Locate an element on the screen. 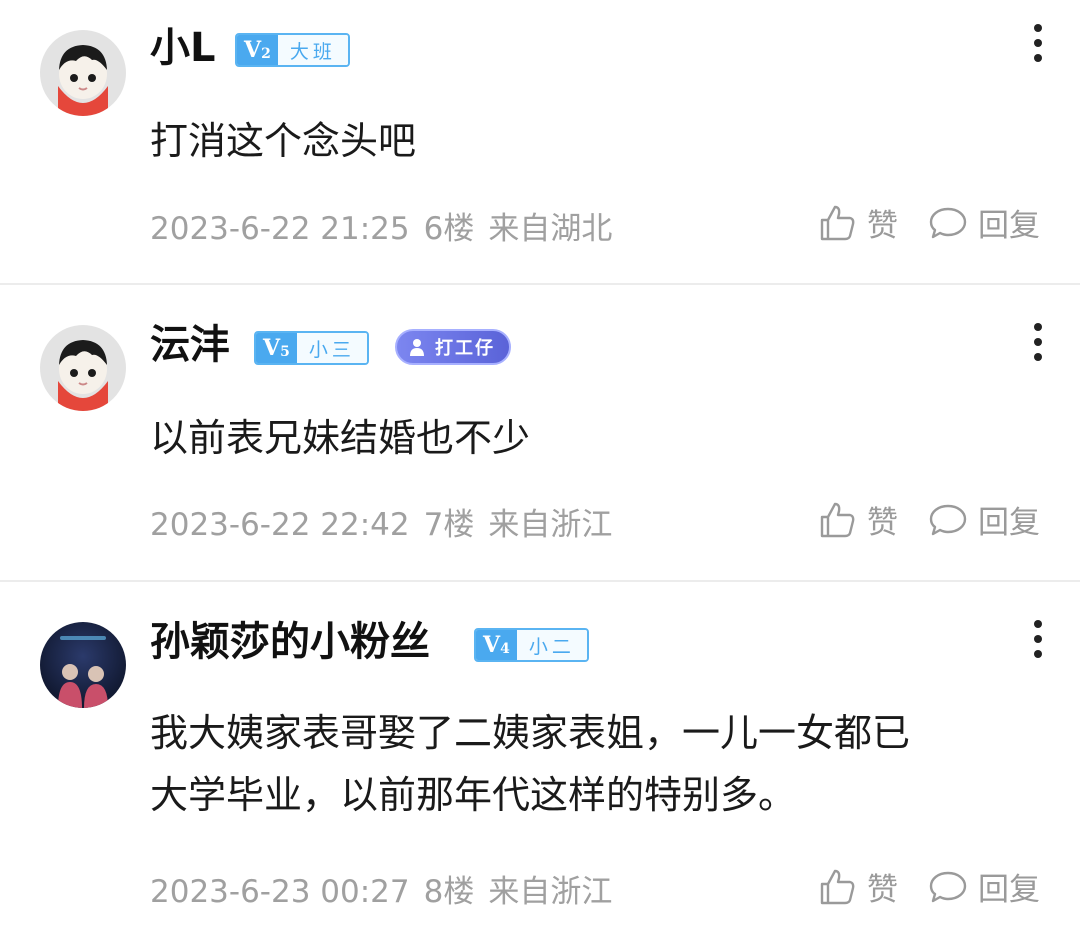 The height and width of the screenshot is (942, 1080). level-badge-title: 大班 is located at coordinates (312, 50).